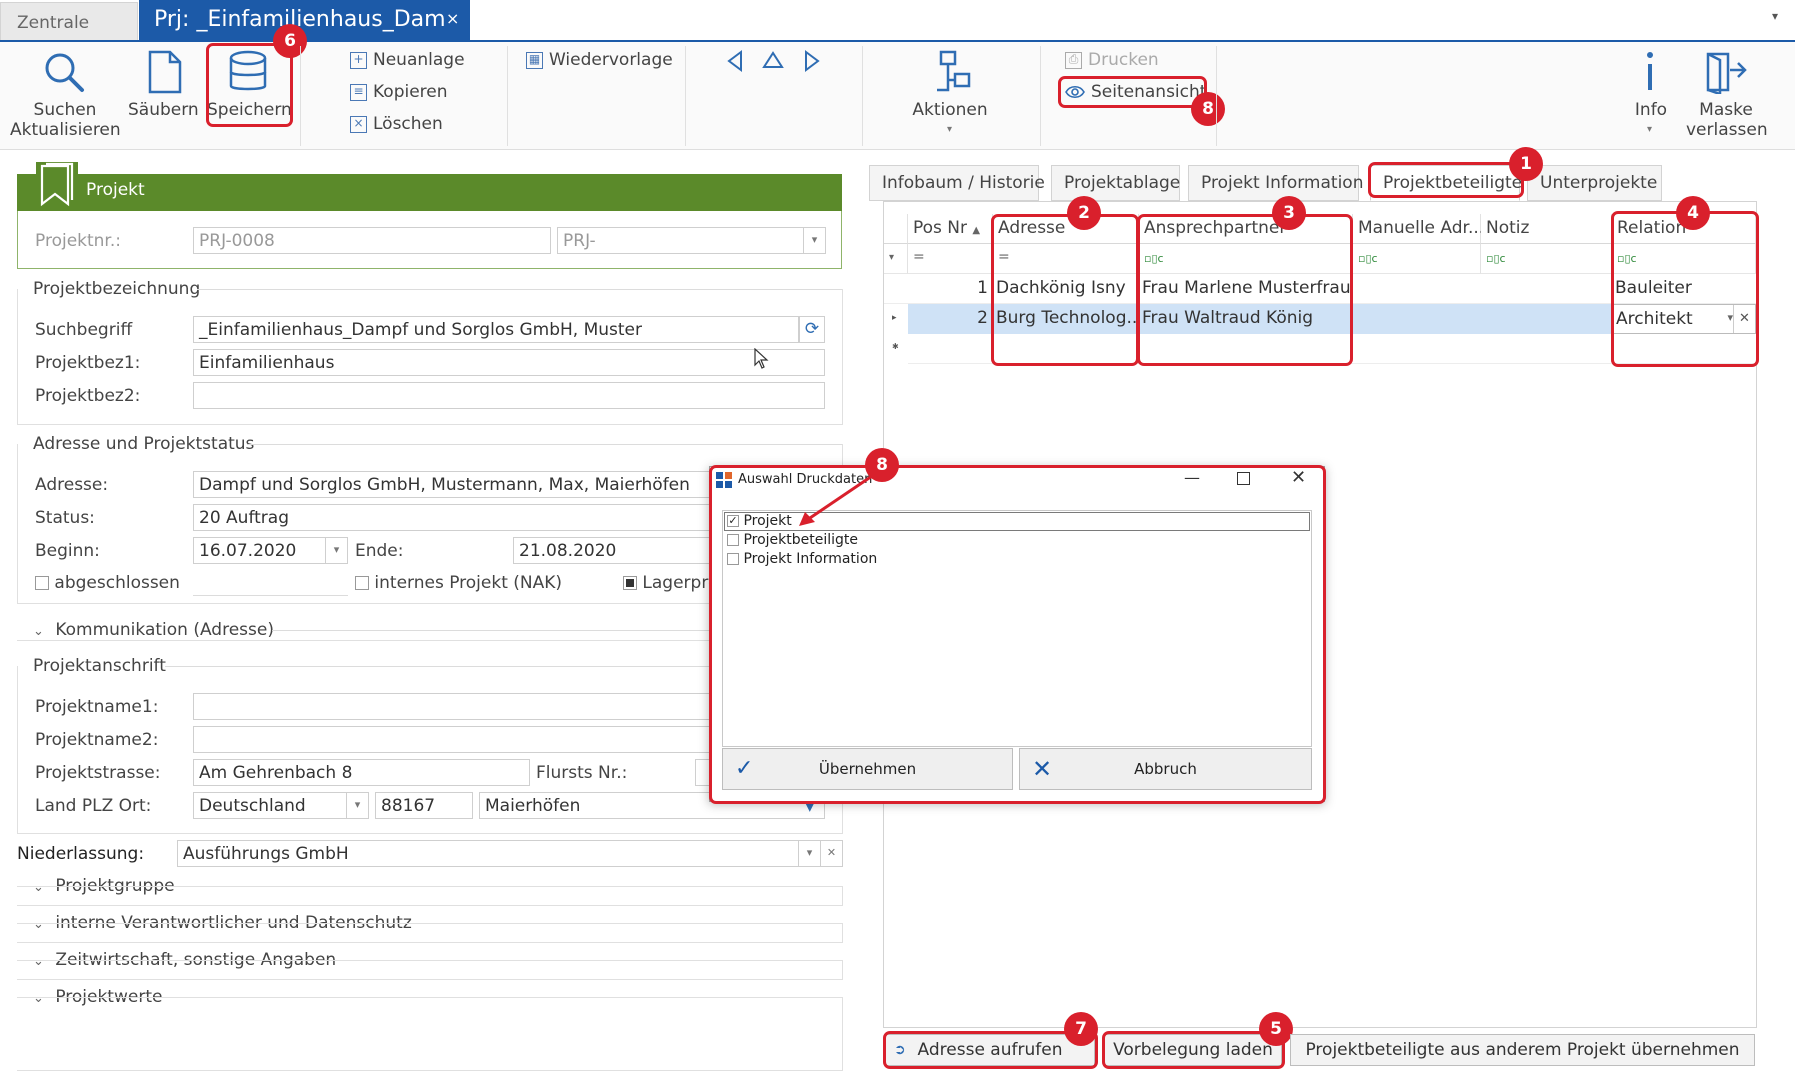 This screenshot has height=1080, width=1795. What do you see at coordinates (452, 18) in the screenshot?
I see `close-tab-icon: ×` at bounding box center [452, 18].